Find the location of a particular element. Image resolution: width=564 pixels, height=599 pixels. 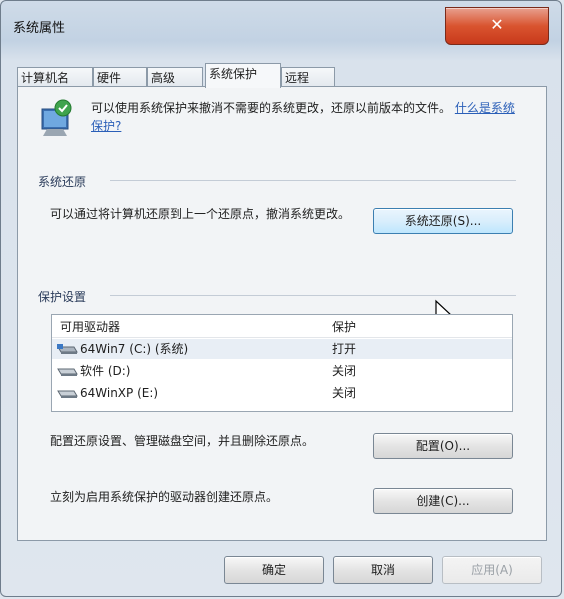

drive-name: 64Win7 (C:) (系统) is located at coordinates (134, 349).